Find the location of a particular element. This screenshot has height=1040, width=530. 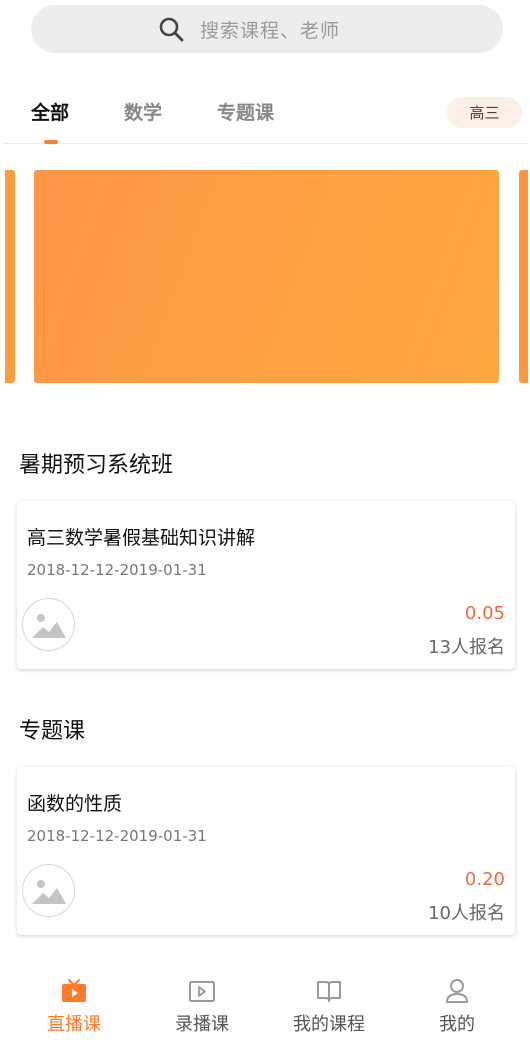

course-price: 0.05 is located at coordinates (484, 613).